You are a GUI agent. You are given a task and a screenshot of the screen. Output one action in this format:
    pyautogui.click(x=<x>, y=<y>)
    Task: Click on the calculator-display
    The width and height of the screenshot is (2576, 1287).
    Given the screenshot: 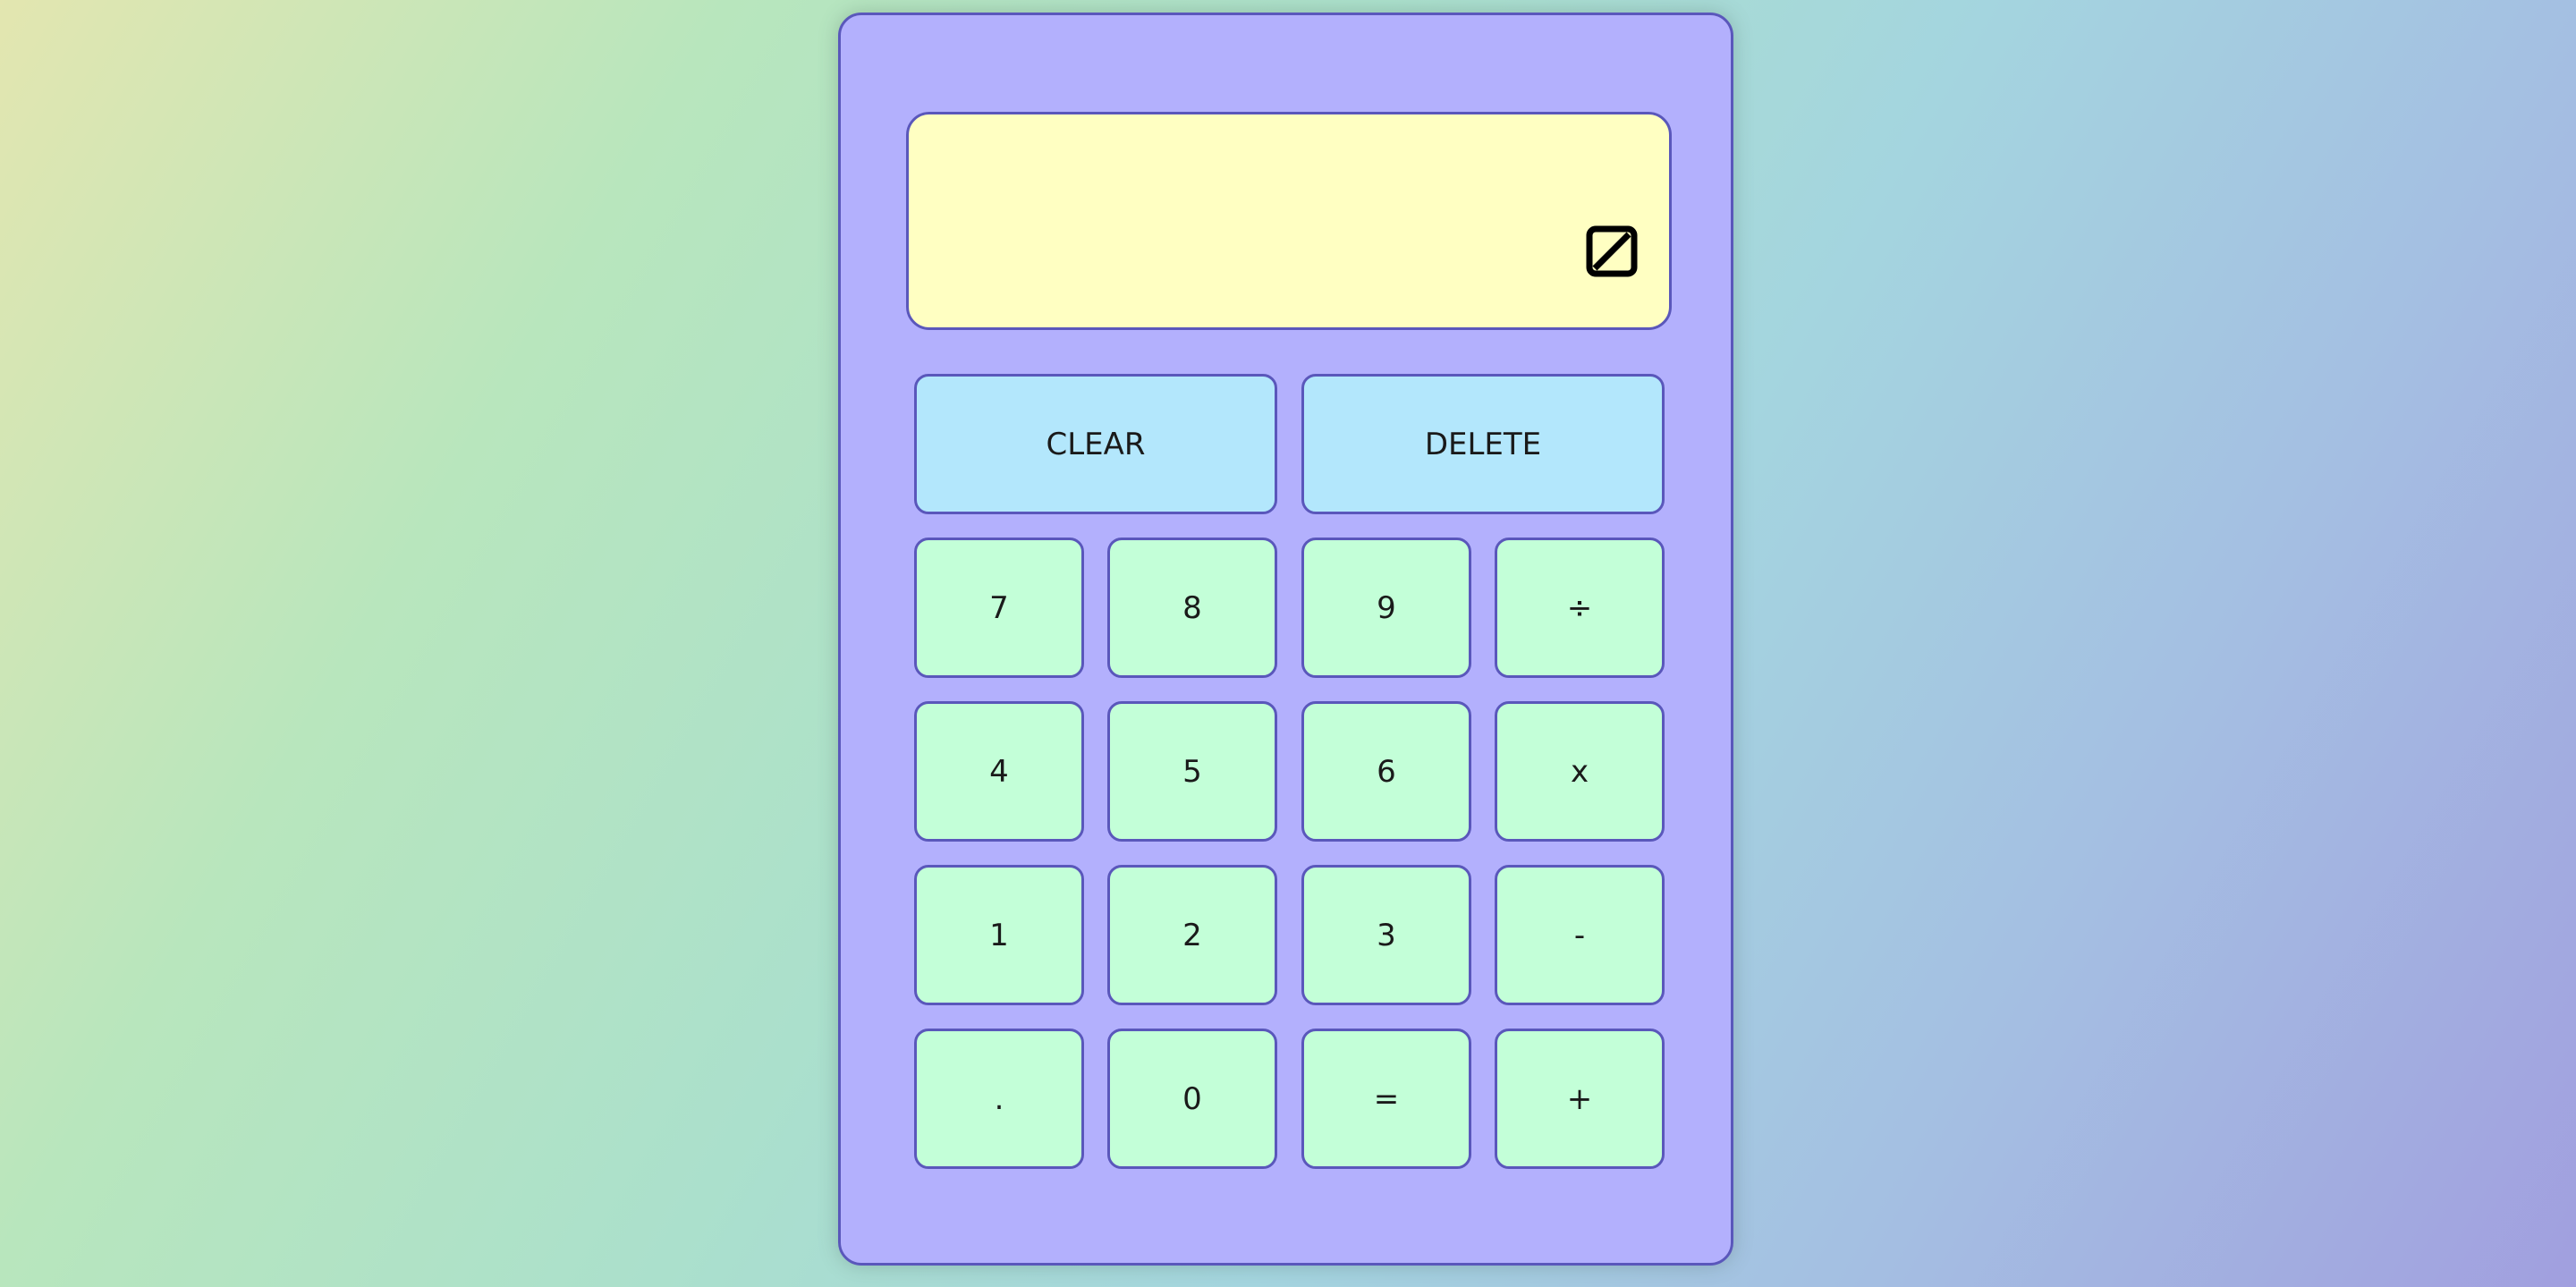 What is the action you would take?
    pyautogui.click(x=1289, y=221)
    